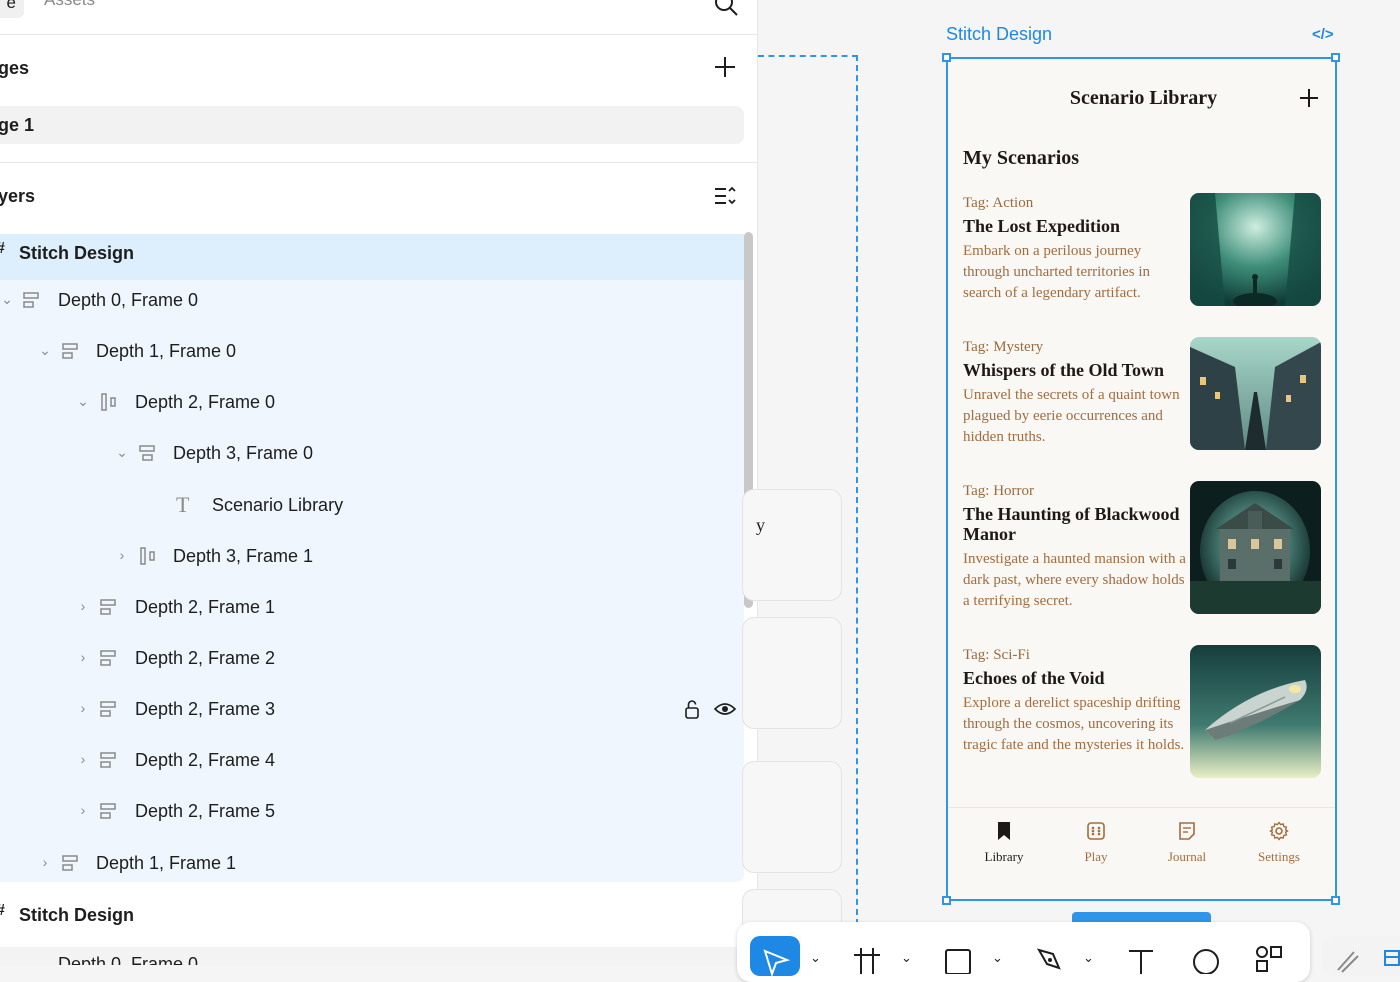  I want to click on tab-file: e, so click(12, 9).